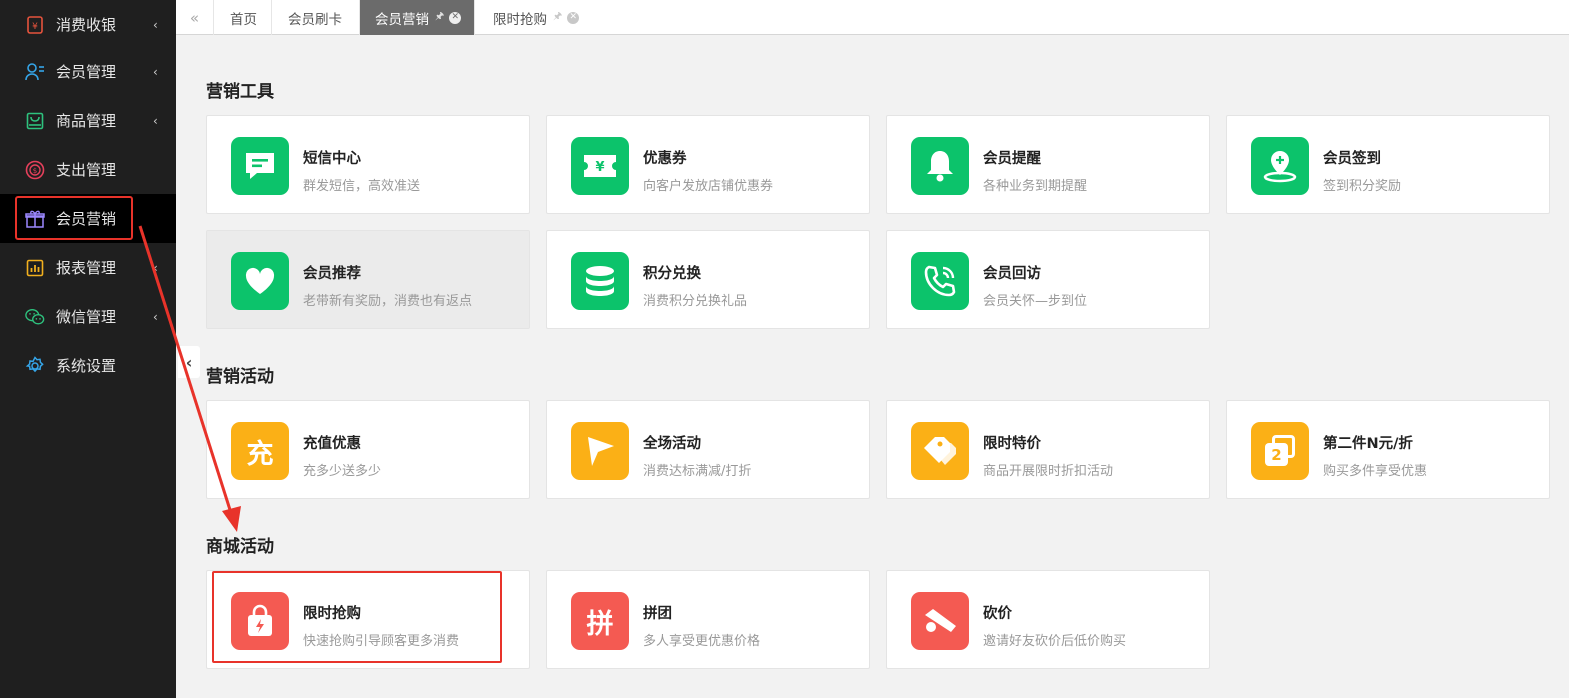 The image size is (1569, 698). Describe the element at coordinates (362, 186) in the screenshot. I see `card-desc: 群发短信，高效准送` at that location.